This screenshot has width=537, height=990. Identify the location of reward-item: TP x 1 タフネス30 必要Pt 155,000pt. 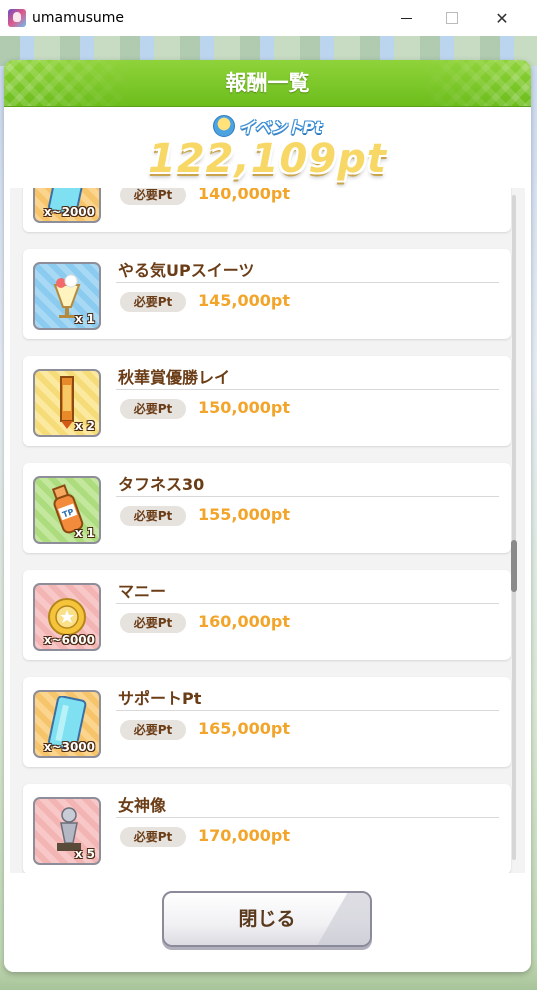
(267, 508).